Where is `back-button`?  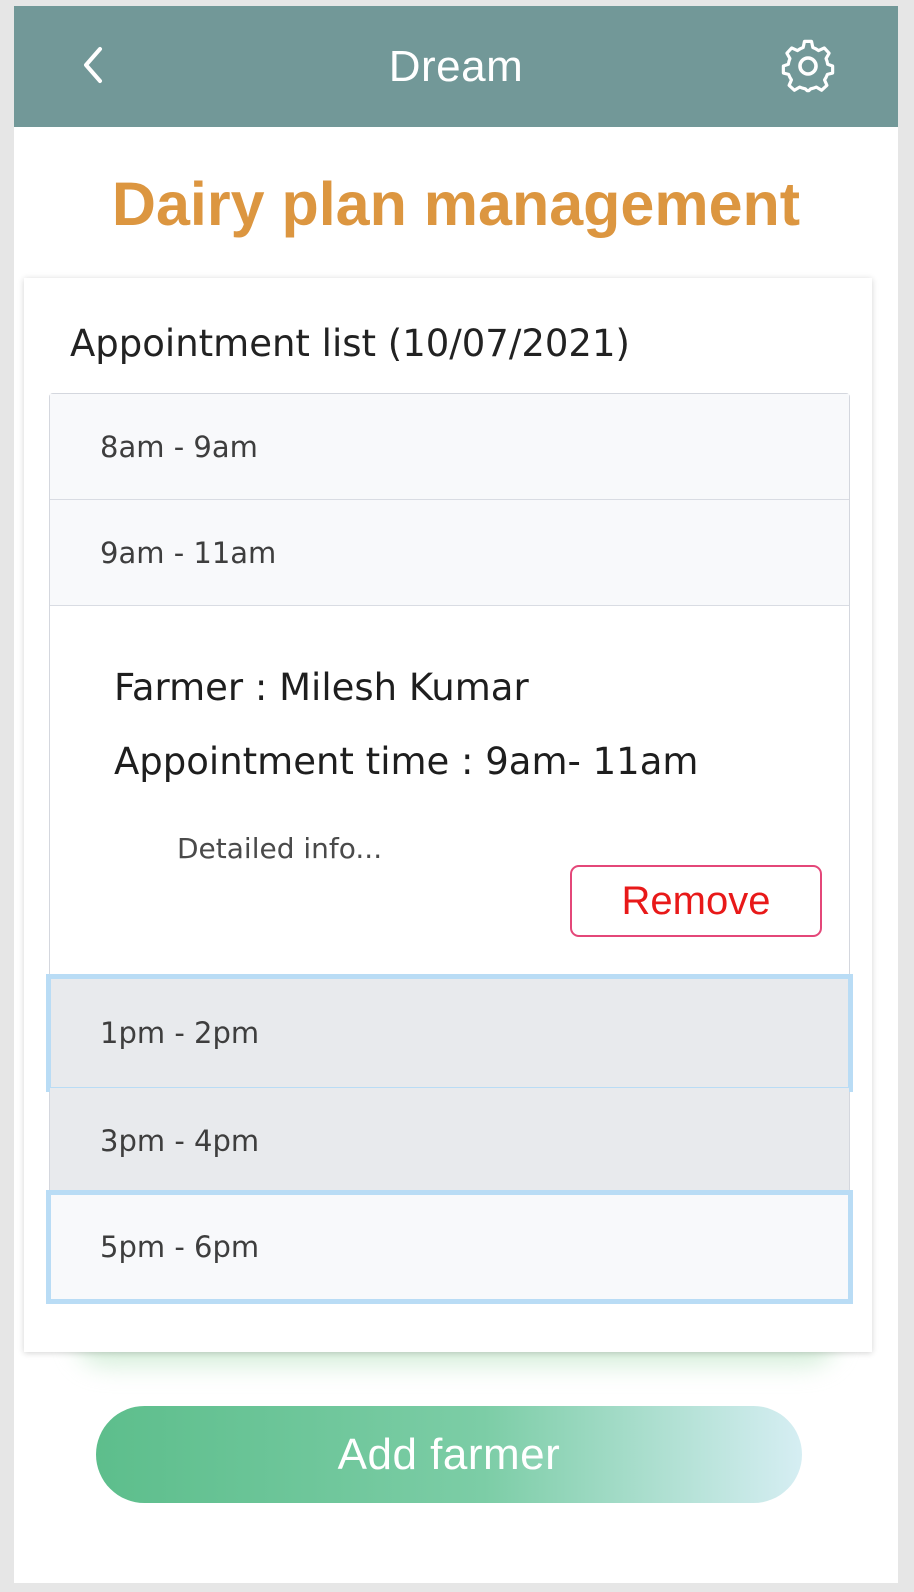
back-button is located at coordinates (93, 67).